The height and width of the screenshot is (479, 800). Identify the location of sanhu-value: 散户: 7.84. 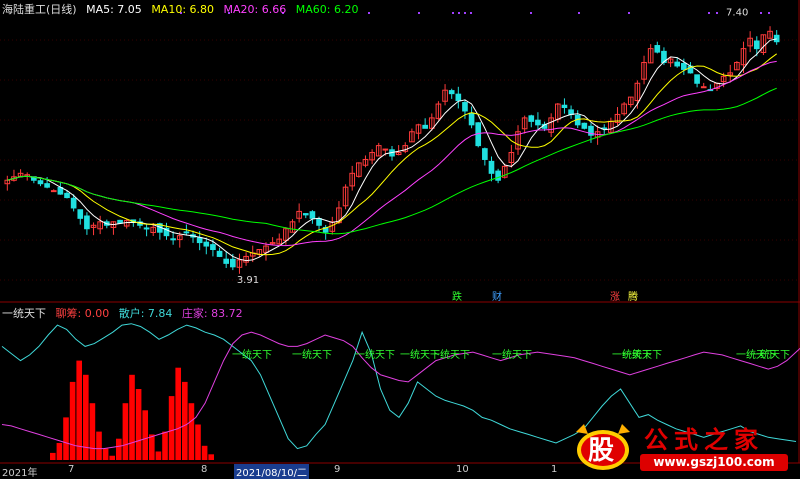
(145, 313).